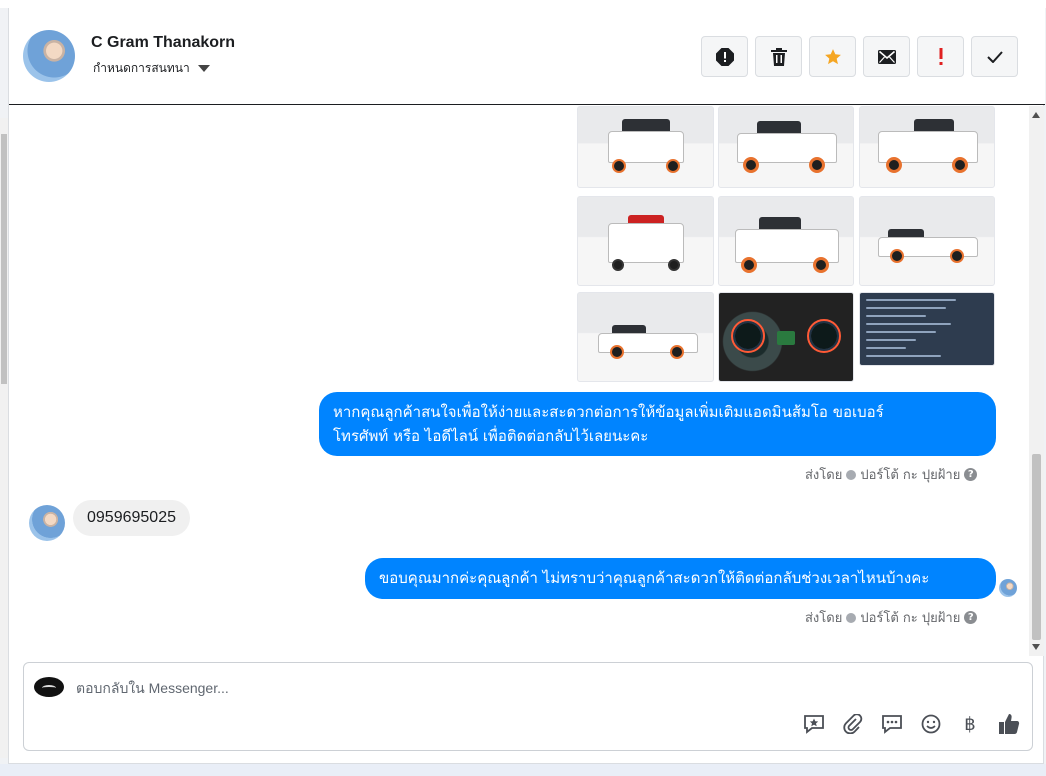 The height and width of the screenshot is (776, 1046). Describe the element at coordinates (1036, 647) in the screenshot. I see `scroll-down-arrow-icon` at that location.